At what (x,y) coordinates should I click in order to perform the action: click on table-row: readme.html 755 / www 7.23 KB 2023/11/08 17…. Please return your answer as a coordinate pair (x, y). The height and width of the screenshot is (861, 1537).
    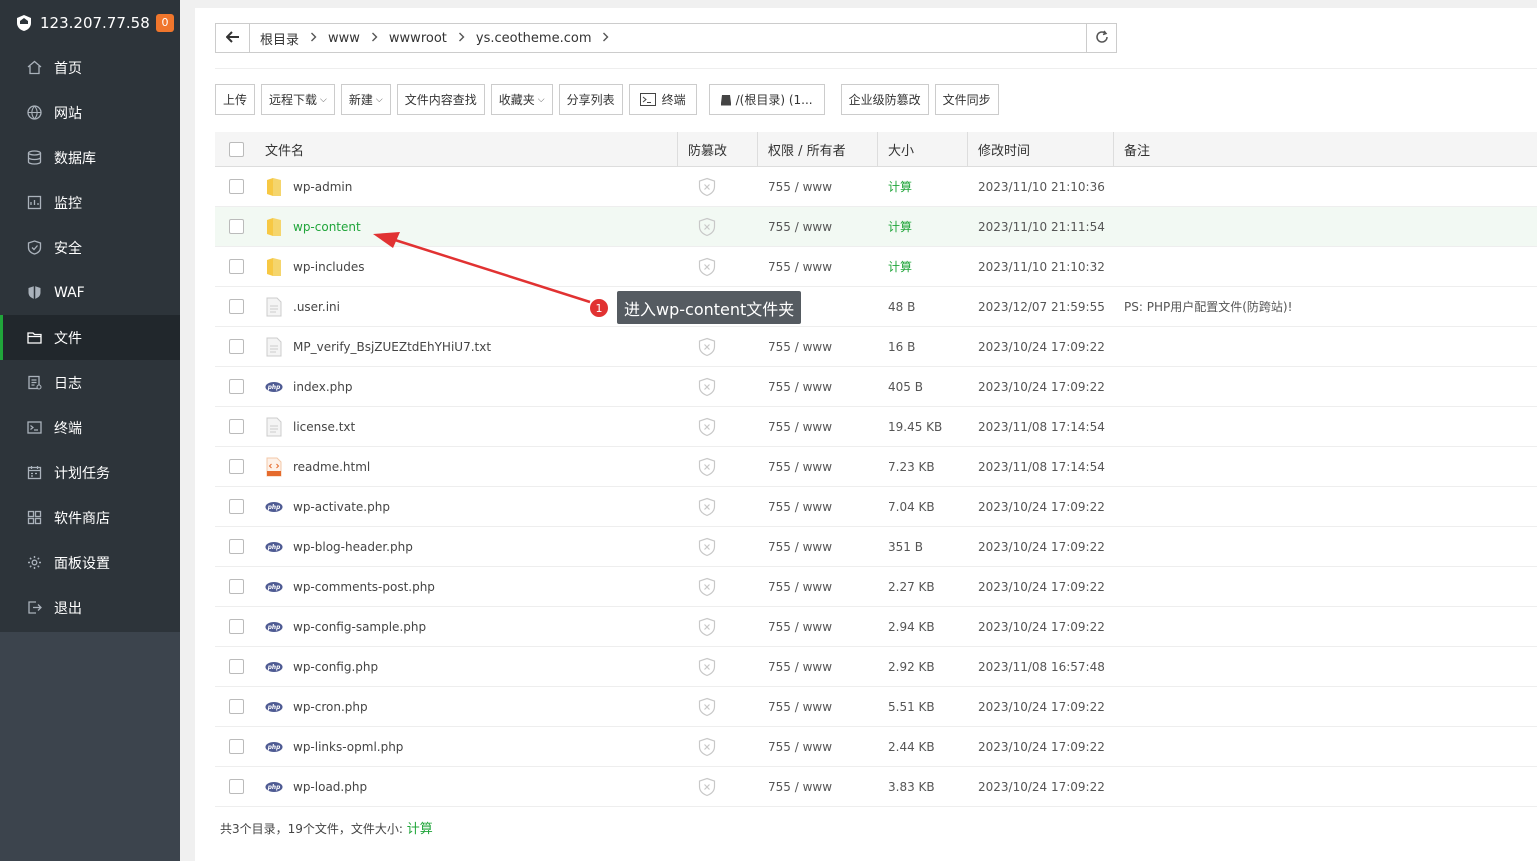
    Looking at the image, I should click on (876, 467).